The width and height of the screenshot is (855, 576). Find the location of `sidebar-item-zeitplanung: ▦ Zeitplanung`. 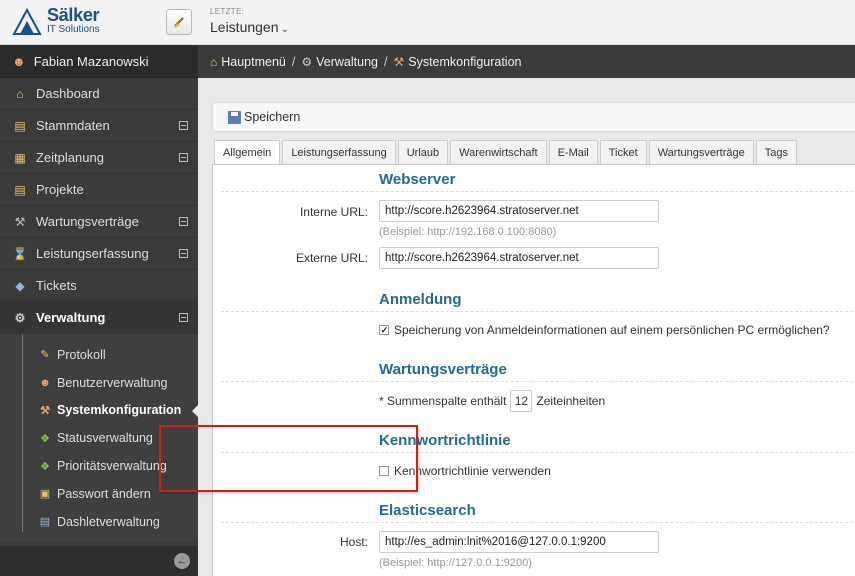

sidebar-item-zeitplanung: ▦ Zeitplanung is located at coordinates (99, 158).